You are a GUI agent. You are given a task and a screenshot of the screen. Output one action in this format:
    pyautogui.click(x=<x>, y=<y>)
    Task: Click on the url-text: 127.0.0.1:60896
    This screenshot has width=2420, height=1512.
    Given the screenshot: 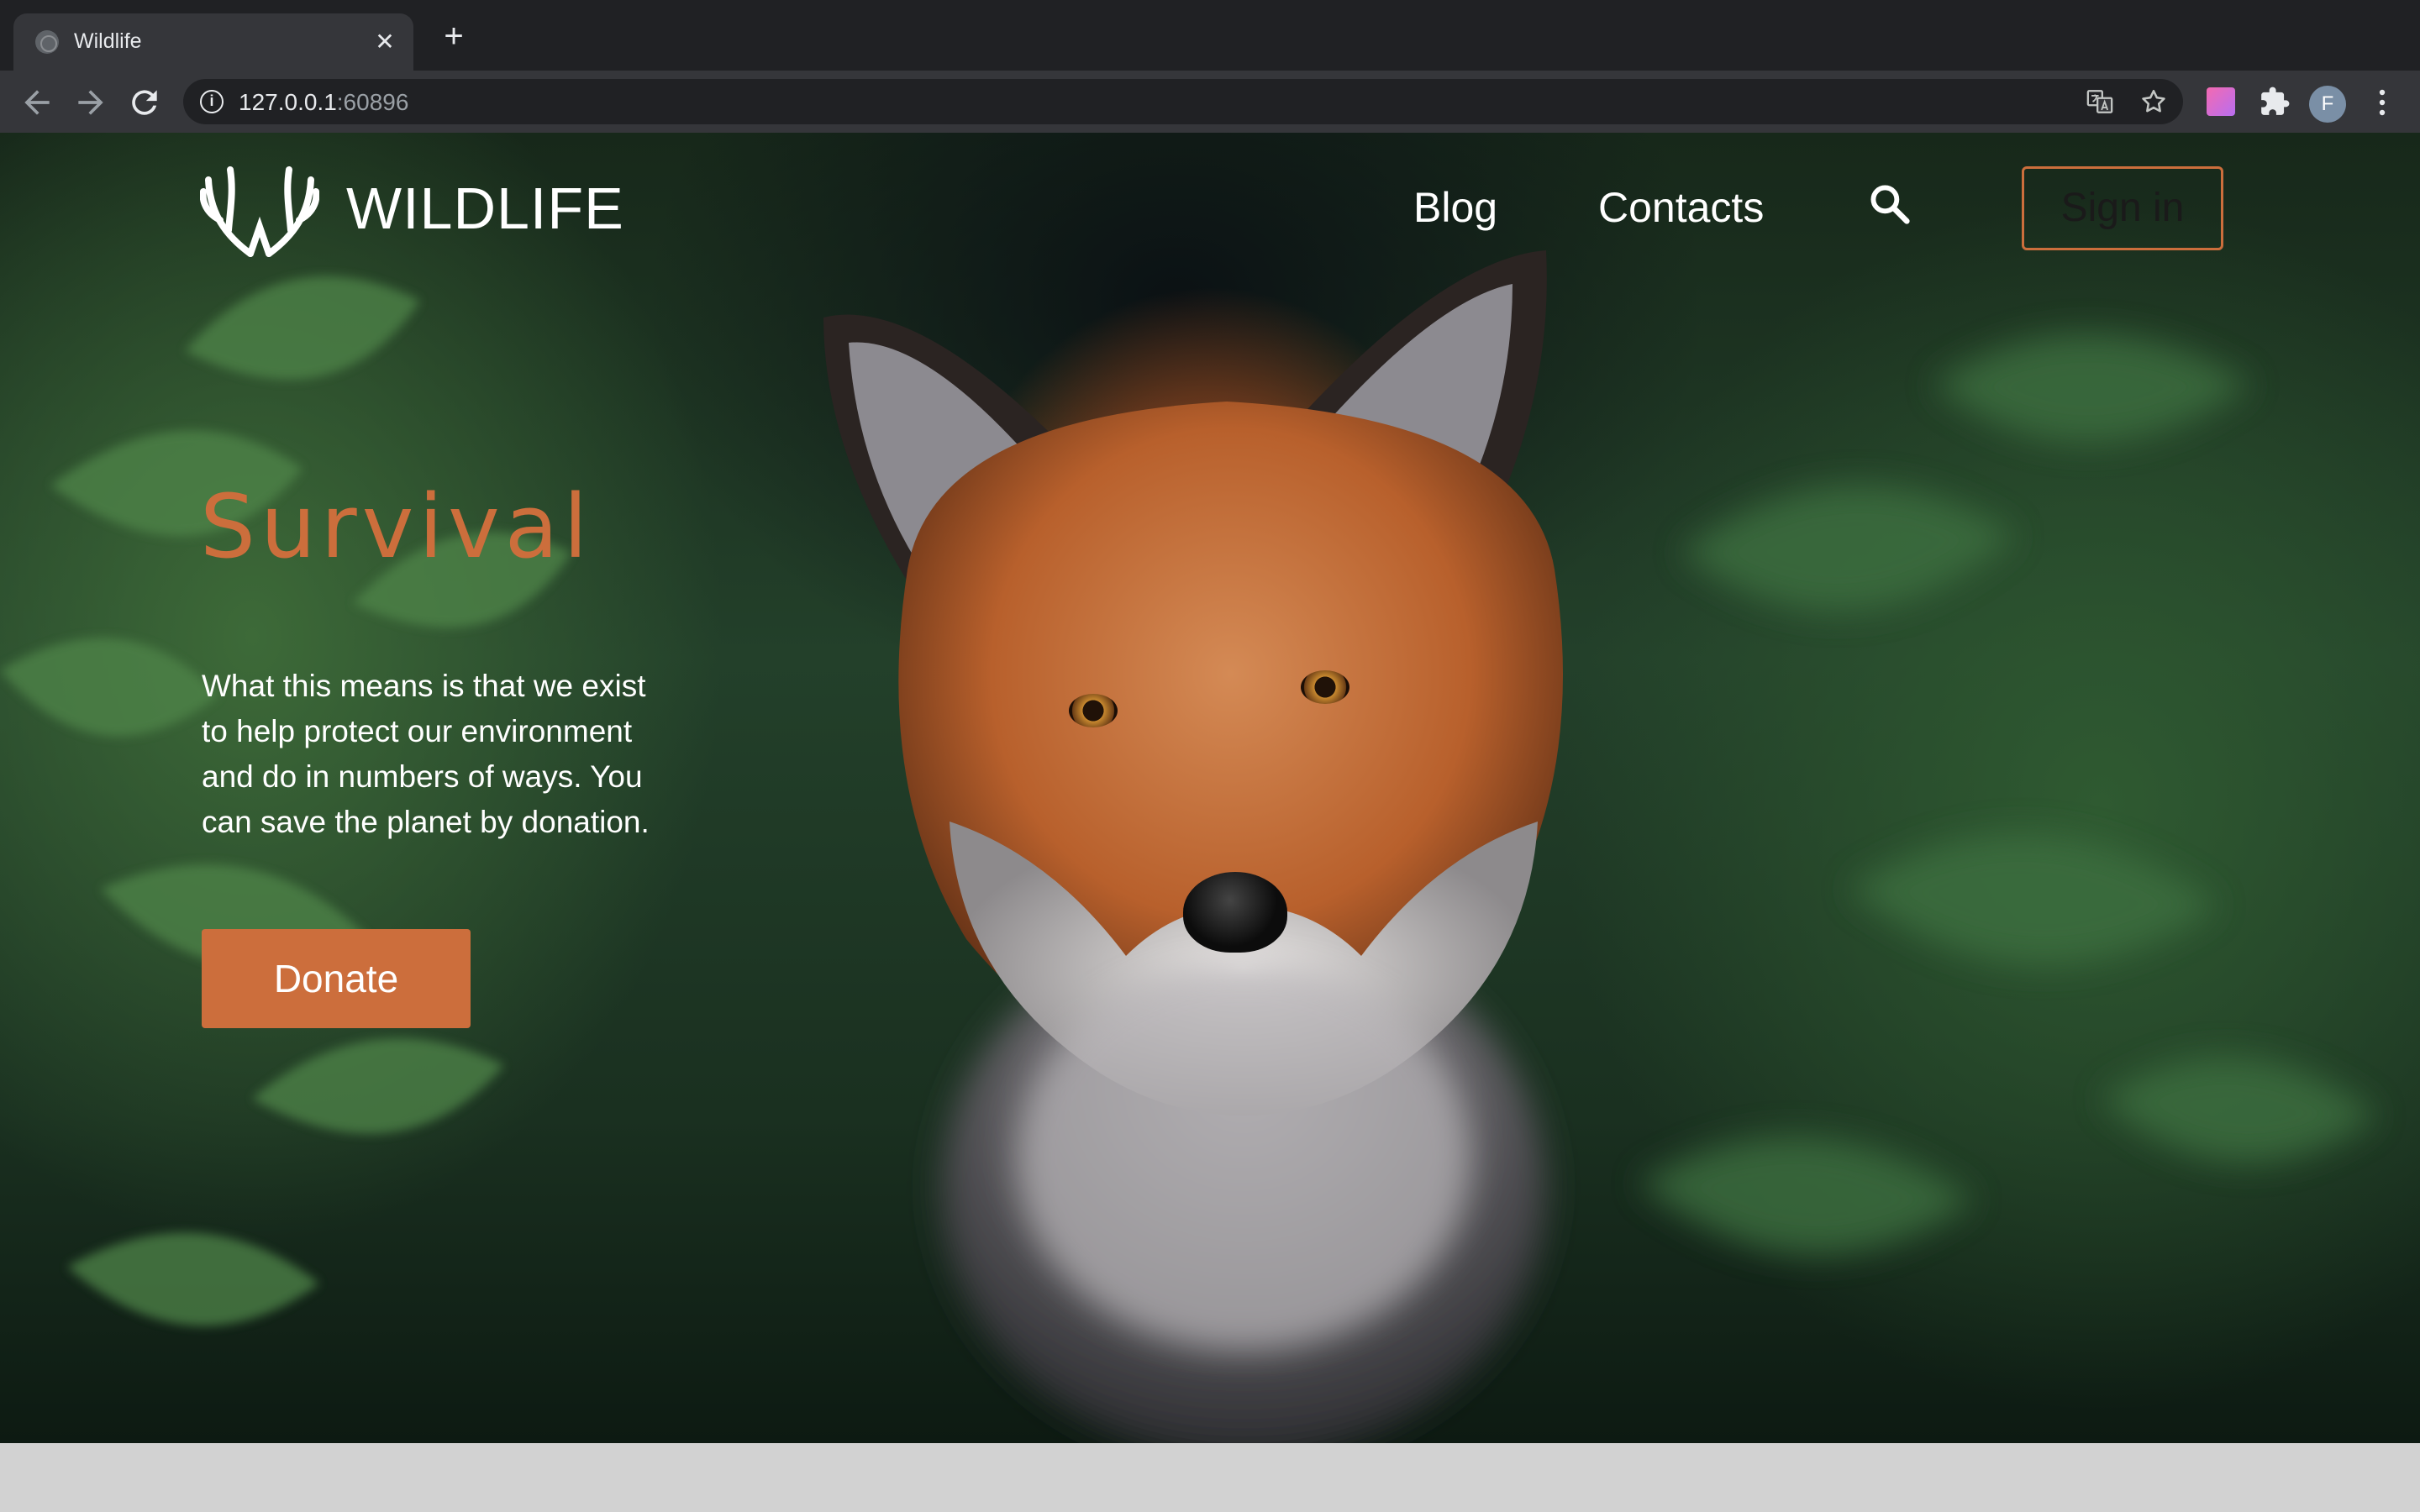 What is the action you would take?
    pyautogui.click(x=323, y=102)
    